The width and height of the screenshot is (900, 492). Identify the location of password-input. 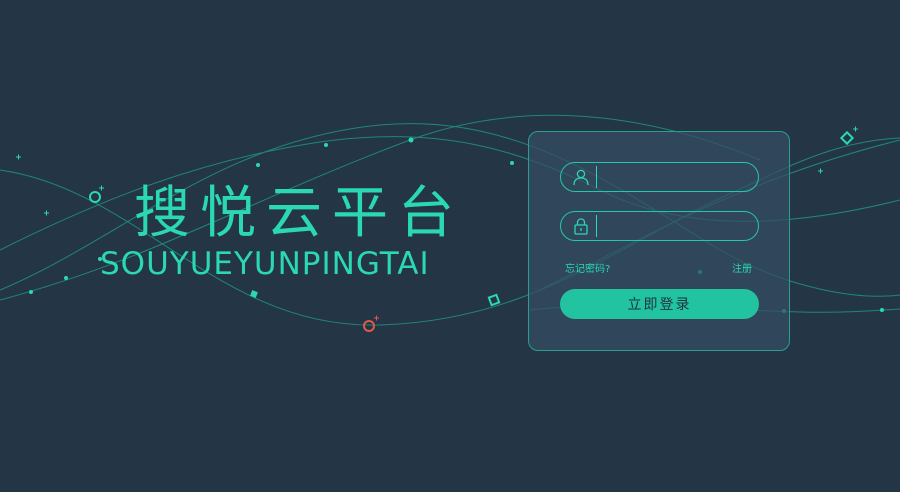
(685, 226).